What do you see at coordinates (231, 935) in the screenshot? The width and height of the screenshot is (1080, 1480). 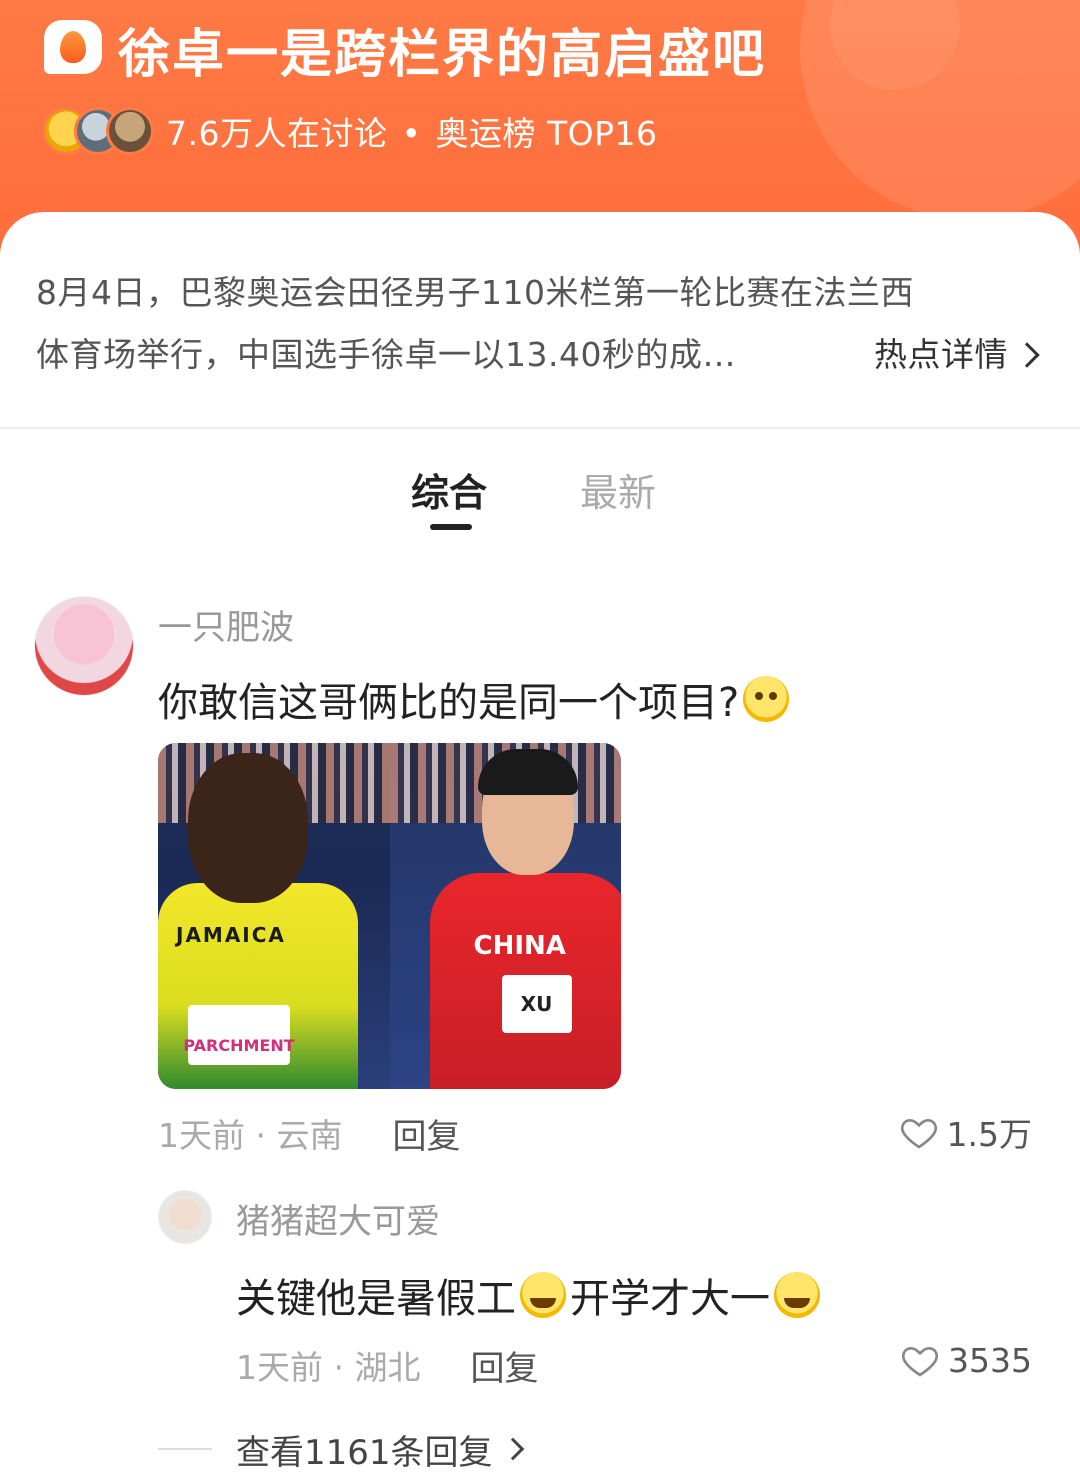 I see `jersey-label: JAMAICA` at bounding box center [231, 935].